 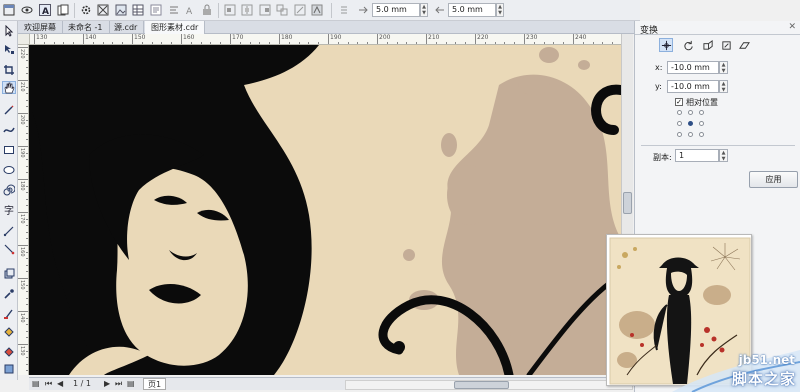 What do you see at coordinates (424, 10) in the screenshot?
I see `nudge-spinner: ▲ ▼` at bounding box center [424, 10].